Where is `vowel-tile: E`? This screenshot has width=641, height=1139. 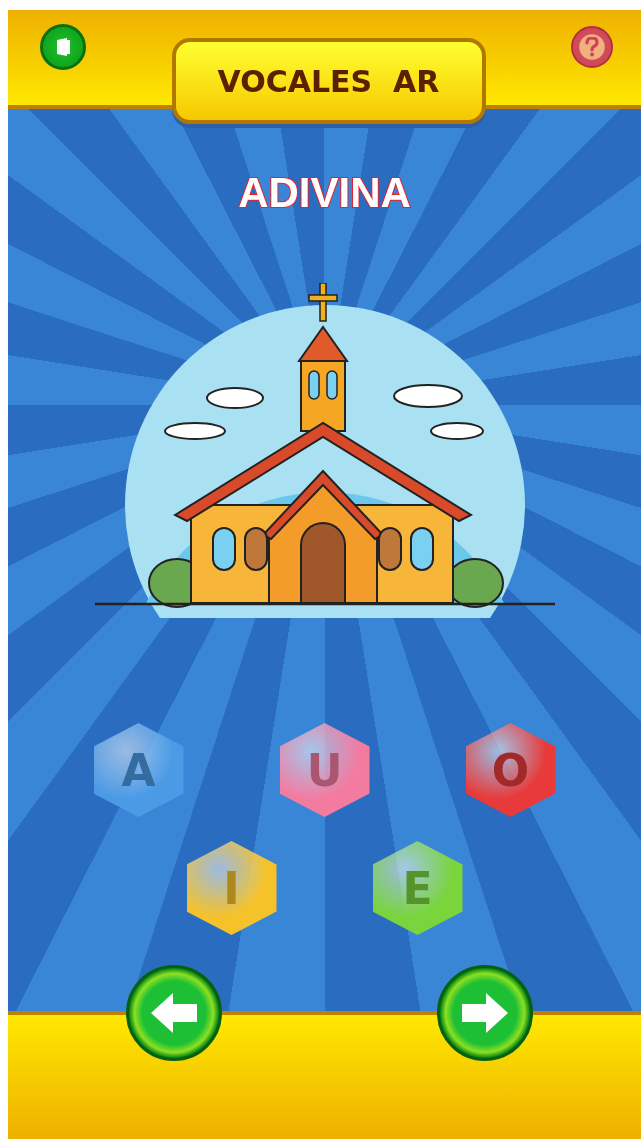
vowel-tile: E is located at coordinates (417, 888).